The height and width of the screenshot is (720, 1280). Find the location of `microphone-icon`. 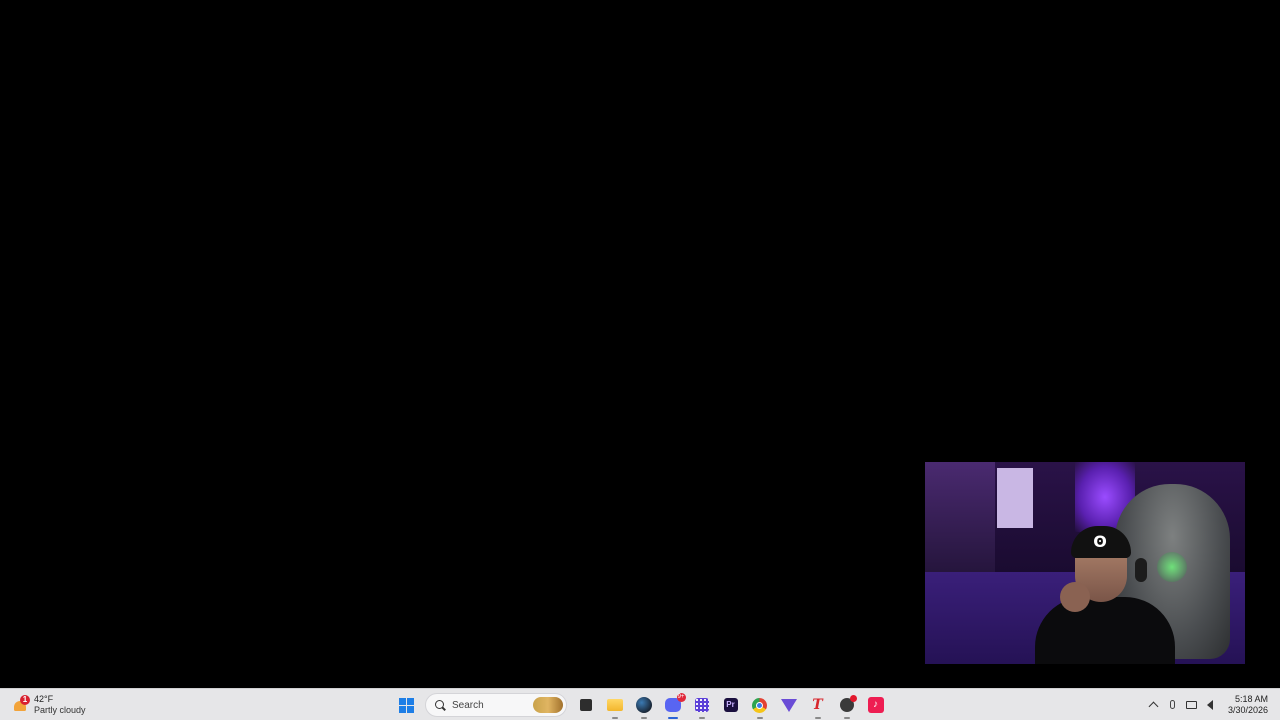

microphone-icon is located at coordinates (1172, 704).